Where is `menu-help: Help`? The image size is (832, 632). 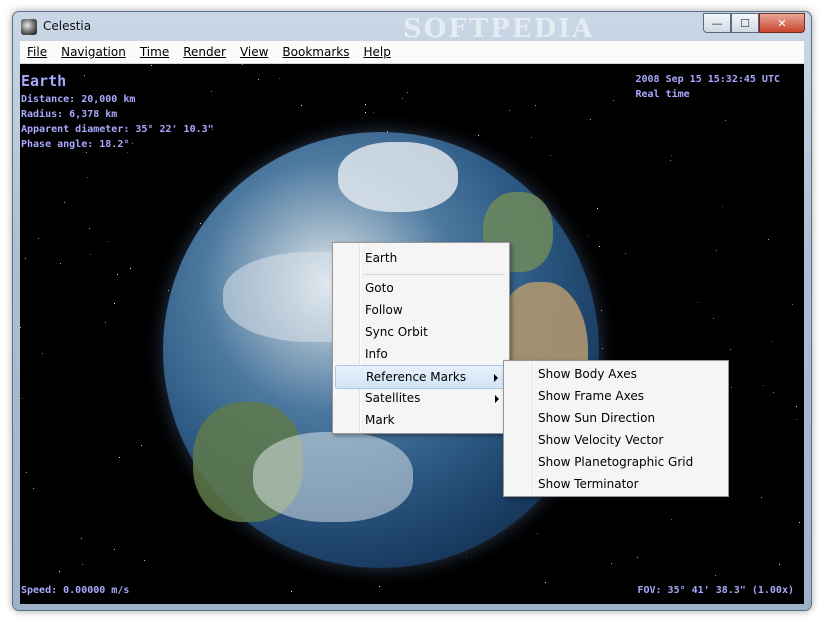
menu-help: Help is located at coordinates (376, 52).